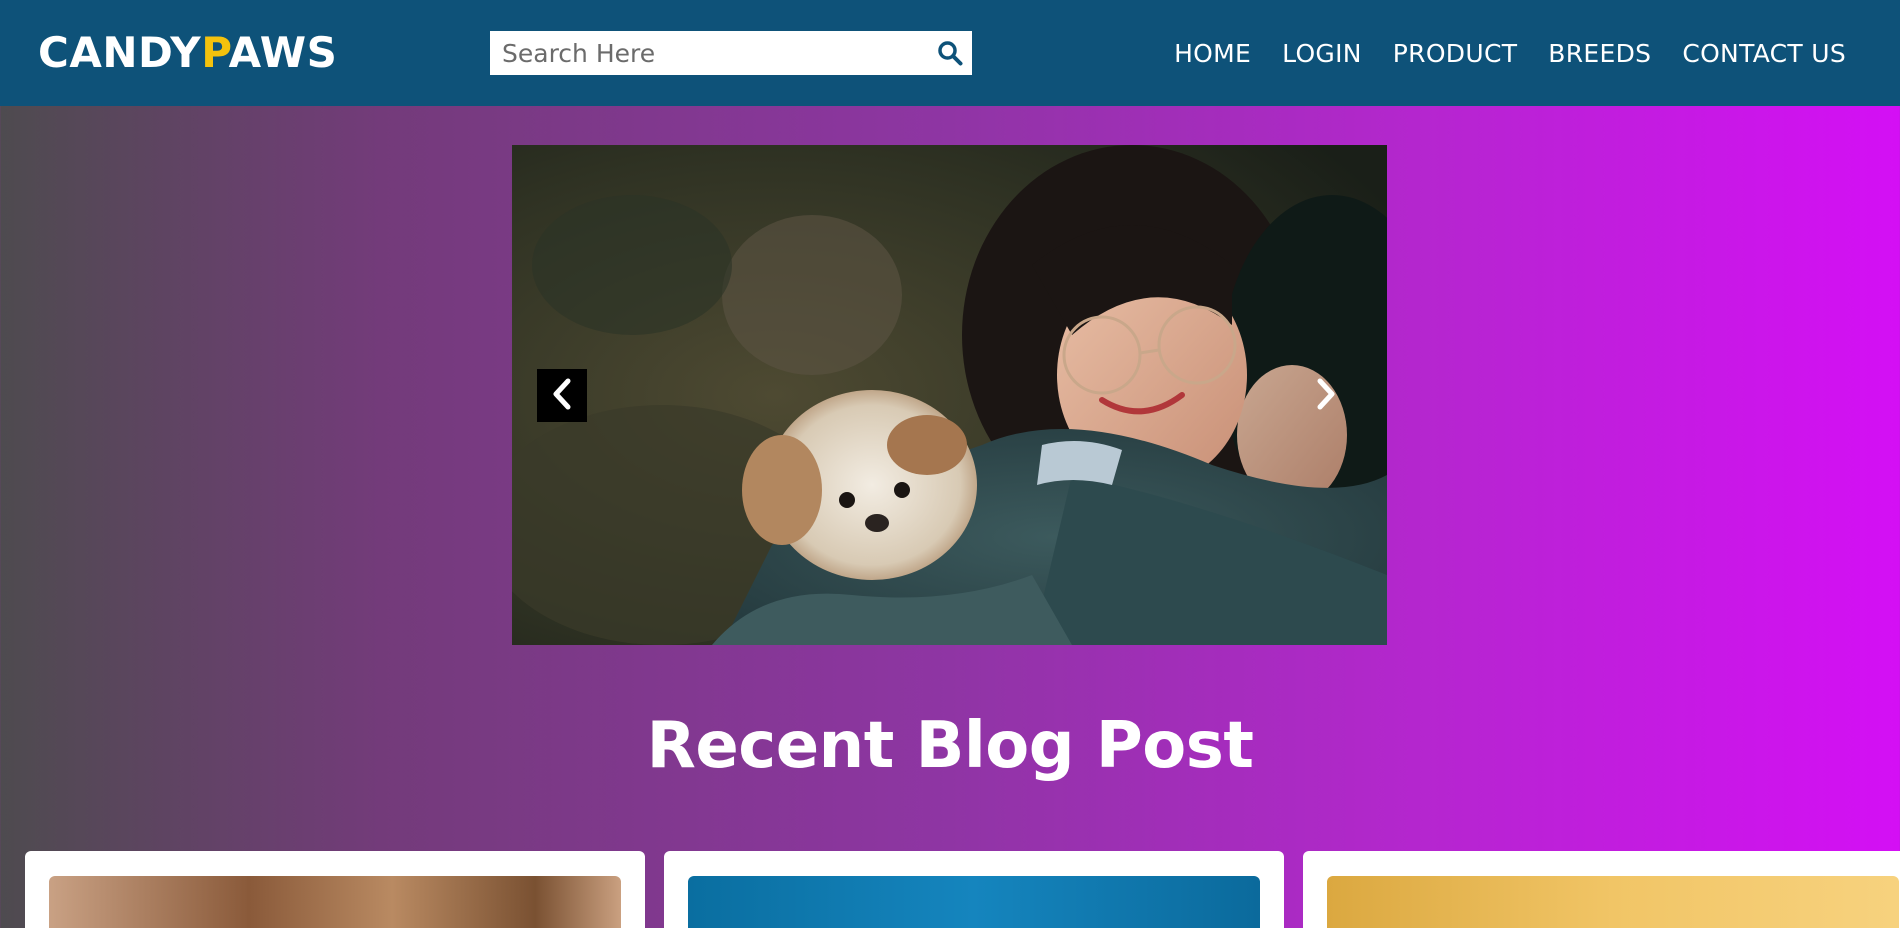 The image size is (1900, 928). I want to click on slider-prev-button, so click(562, 395).